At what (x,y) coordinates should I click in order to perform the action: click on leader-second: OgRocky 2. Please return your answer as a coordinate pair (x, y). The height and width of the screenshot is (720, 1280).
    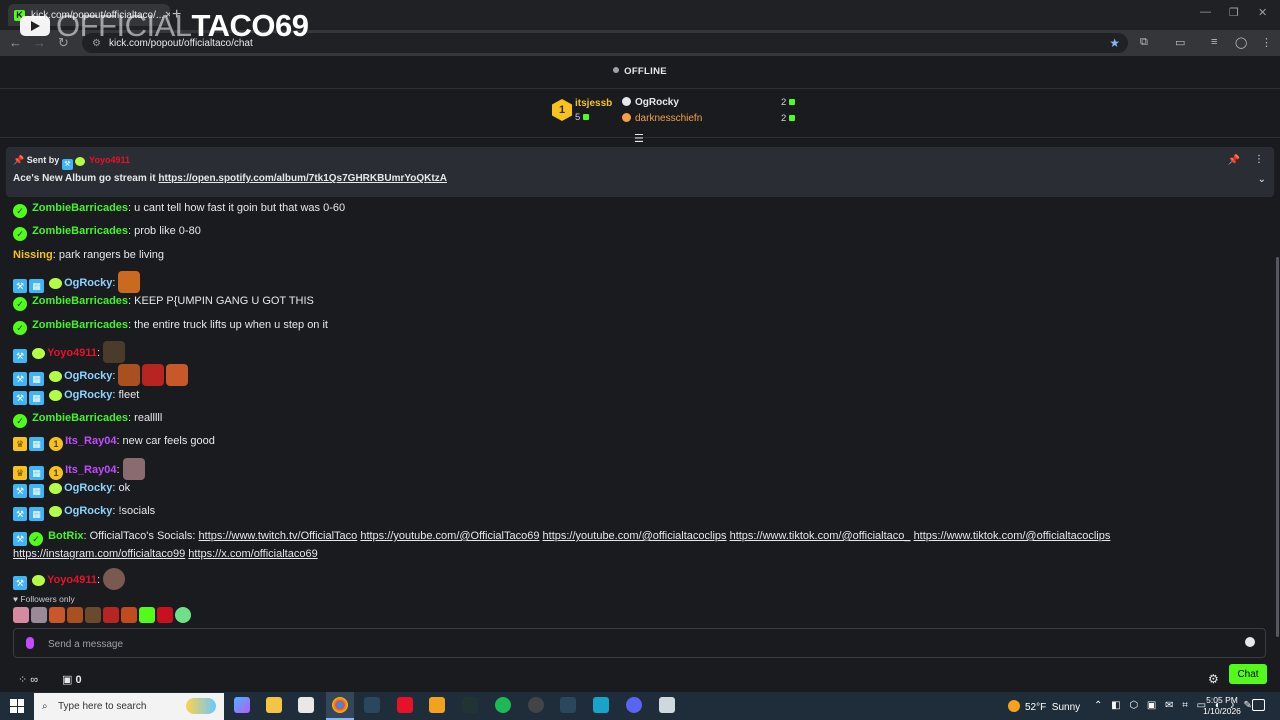
    Looking at the image, I should click on (709, 102).